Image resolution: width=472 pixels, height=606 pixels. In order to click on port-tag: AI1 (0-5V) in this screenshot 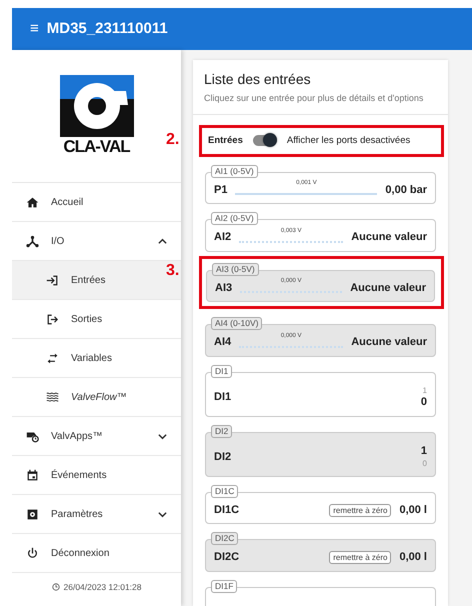, I will do `click(234, 171)`.